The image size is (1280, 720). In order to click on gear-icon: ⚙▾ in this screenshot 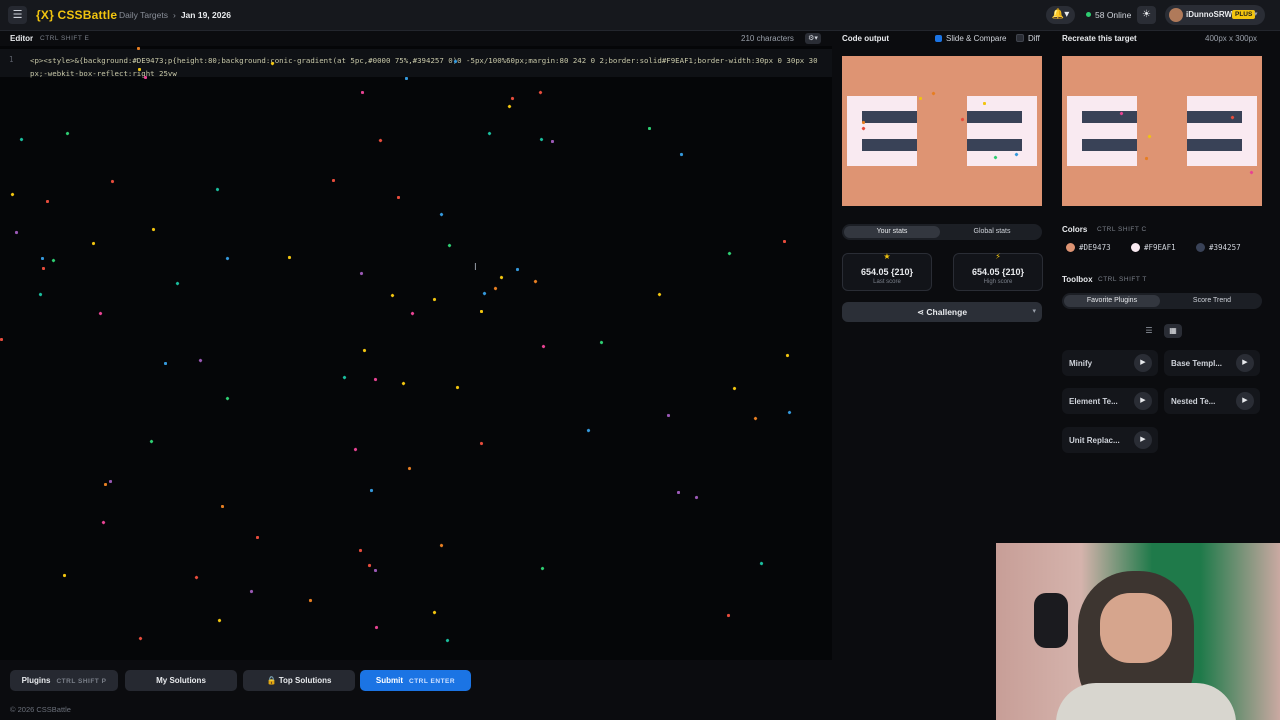, I will do `click(813, 38)`.